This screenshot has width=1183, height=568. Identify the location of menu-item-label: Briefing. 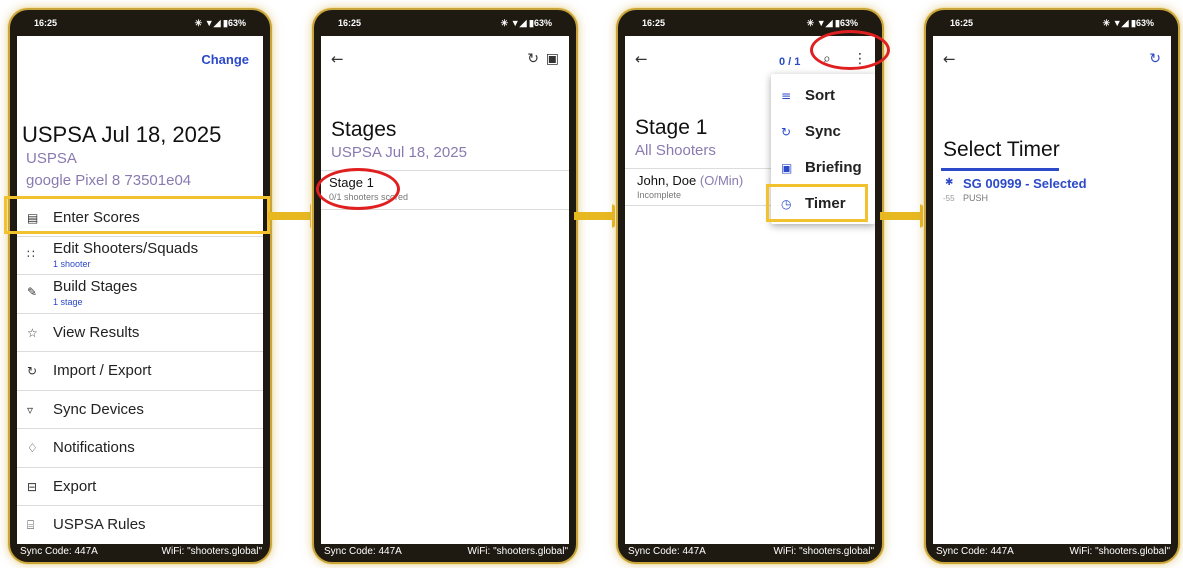
(833, 167).